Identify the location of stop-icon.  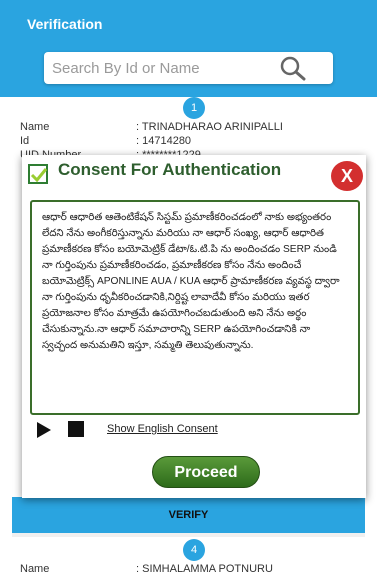
(76, 429).